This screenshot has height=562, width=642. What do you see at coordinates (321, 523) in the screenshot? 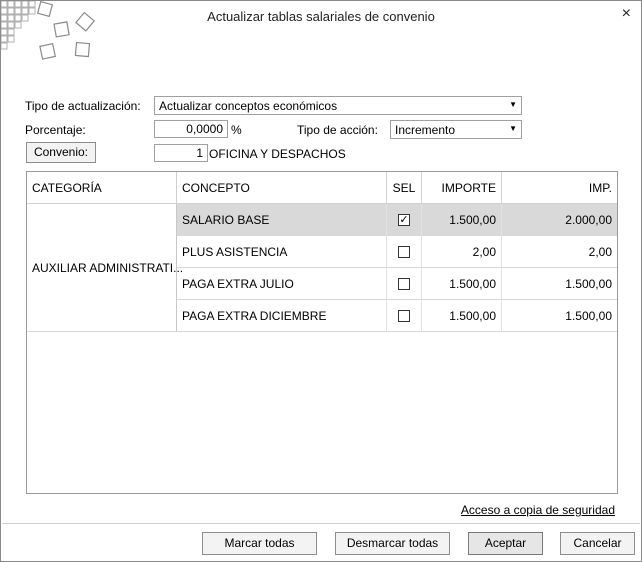
I see `footer-divider` at bounding box center [321, 523].